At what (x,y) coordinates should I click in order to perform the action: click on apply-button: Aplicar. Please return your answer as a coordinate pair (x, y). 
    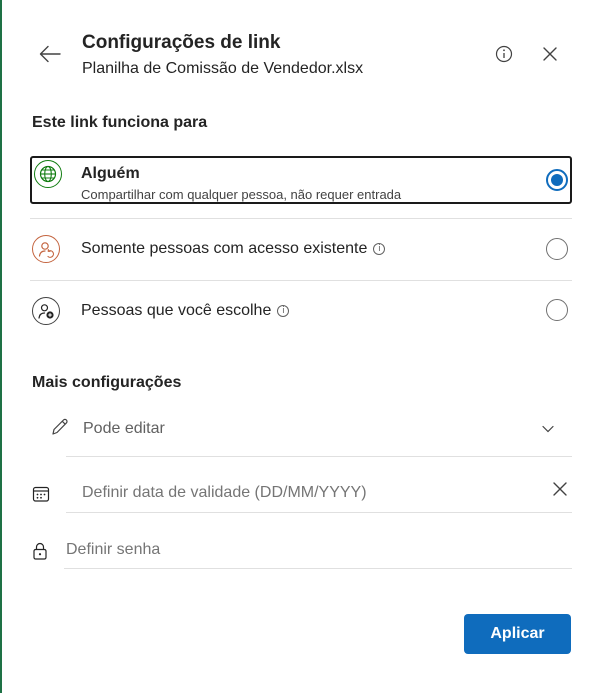
    Looking at the image, I should click on (517, 634).